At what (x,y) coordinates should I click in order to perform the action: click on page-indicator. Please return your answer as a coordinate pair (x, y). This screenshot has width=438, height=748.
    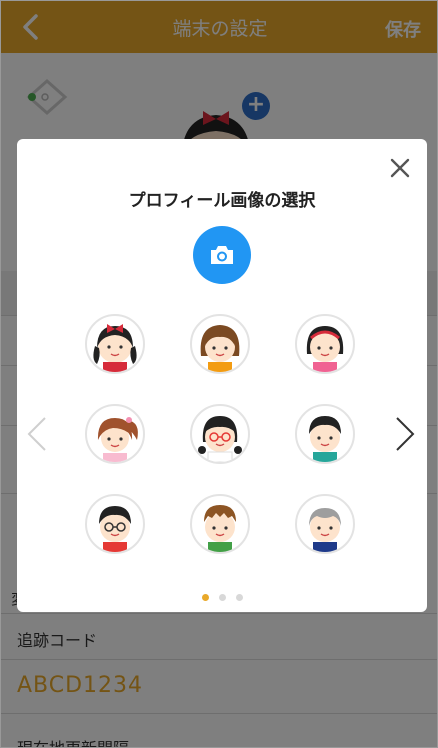
    Looking at the image, I should click on (222, 595).